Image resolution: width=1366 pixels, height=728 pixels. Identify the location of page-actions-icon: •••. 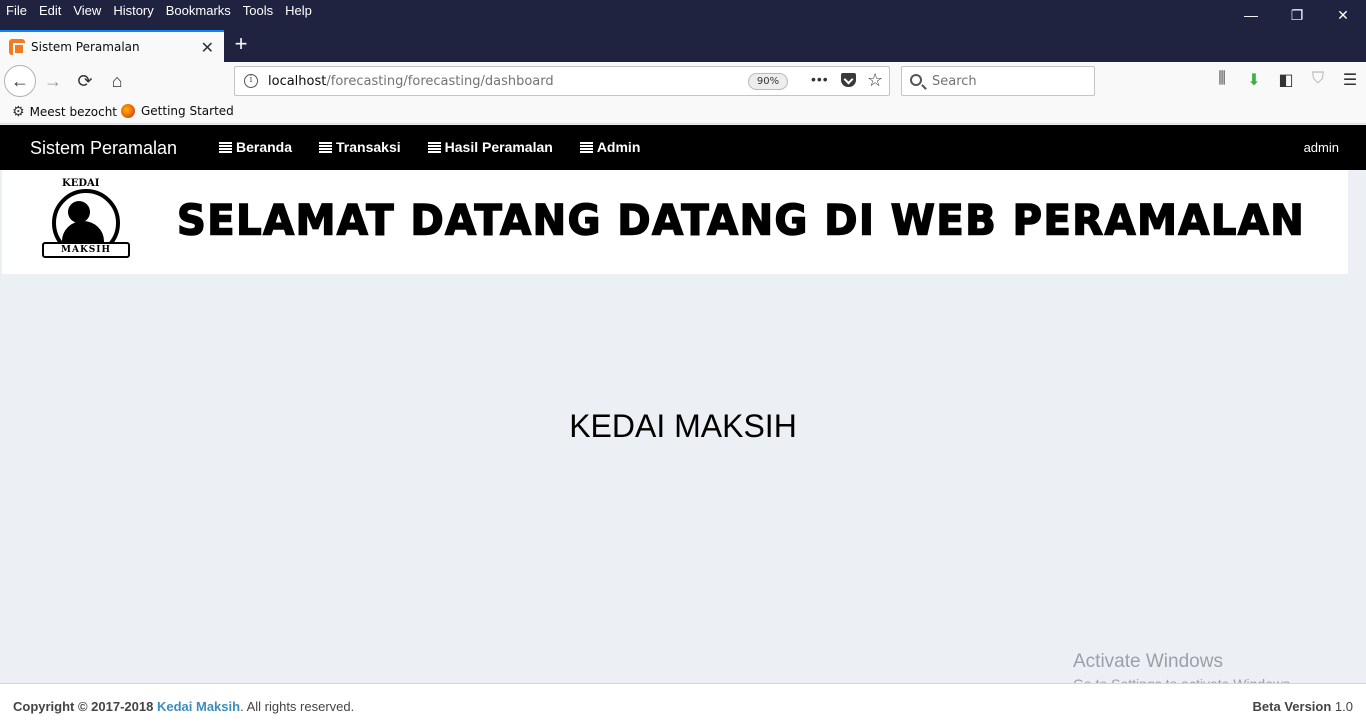
(820, 79).